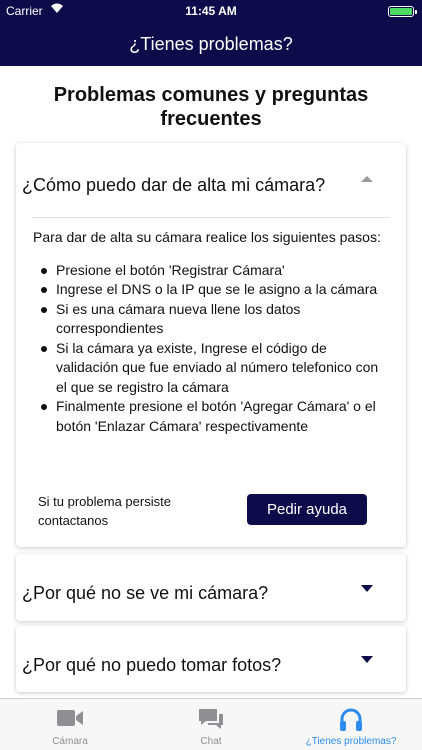 The height and width of the screenshot is (750, 422). I want to click on status-time: 11:45 AM, so click(211, 11).